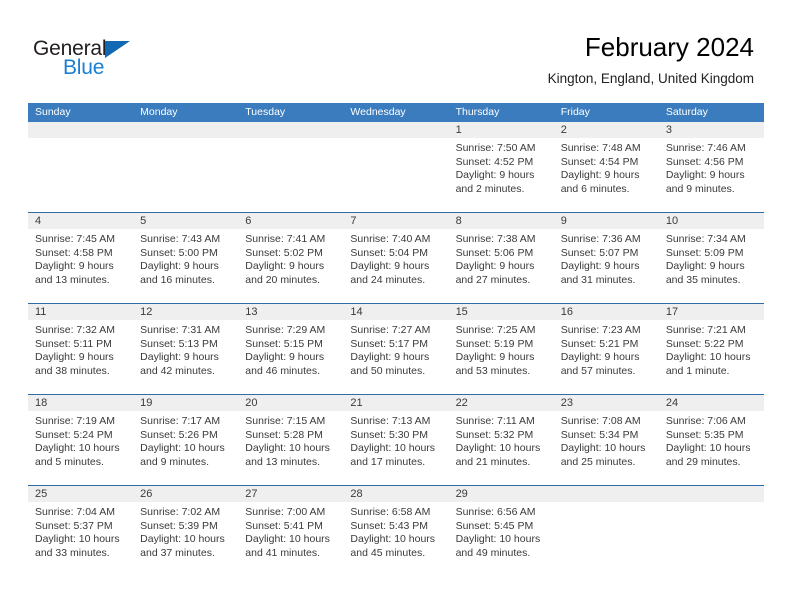 Image resolution: width=792 pixels, height=612 pixels. What do you see at coordinates (494, 252) in the screenshot?
I see `sunset-time: Sunset: 5:06 PM` at bounding box center [494, 252].